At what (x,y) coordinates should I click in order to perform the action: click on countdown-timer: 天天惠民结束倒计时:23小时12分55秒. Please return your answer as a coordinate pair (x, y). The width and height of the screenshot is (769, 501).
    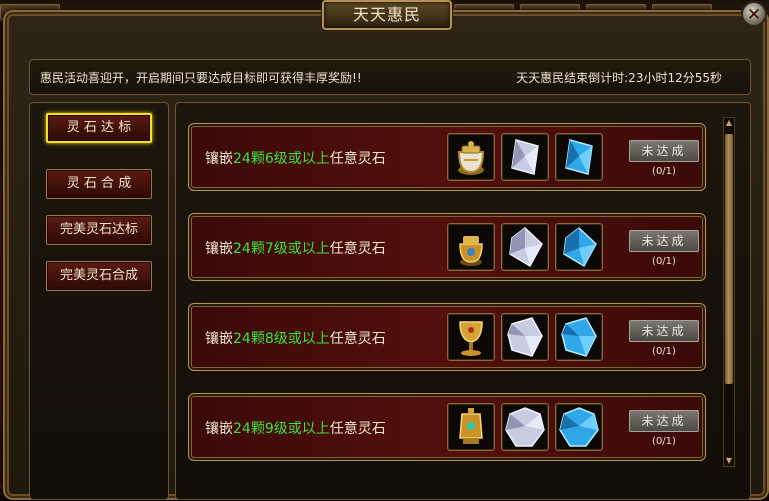
    Looking at the image, I should click on (619, 78).